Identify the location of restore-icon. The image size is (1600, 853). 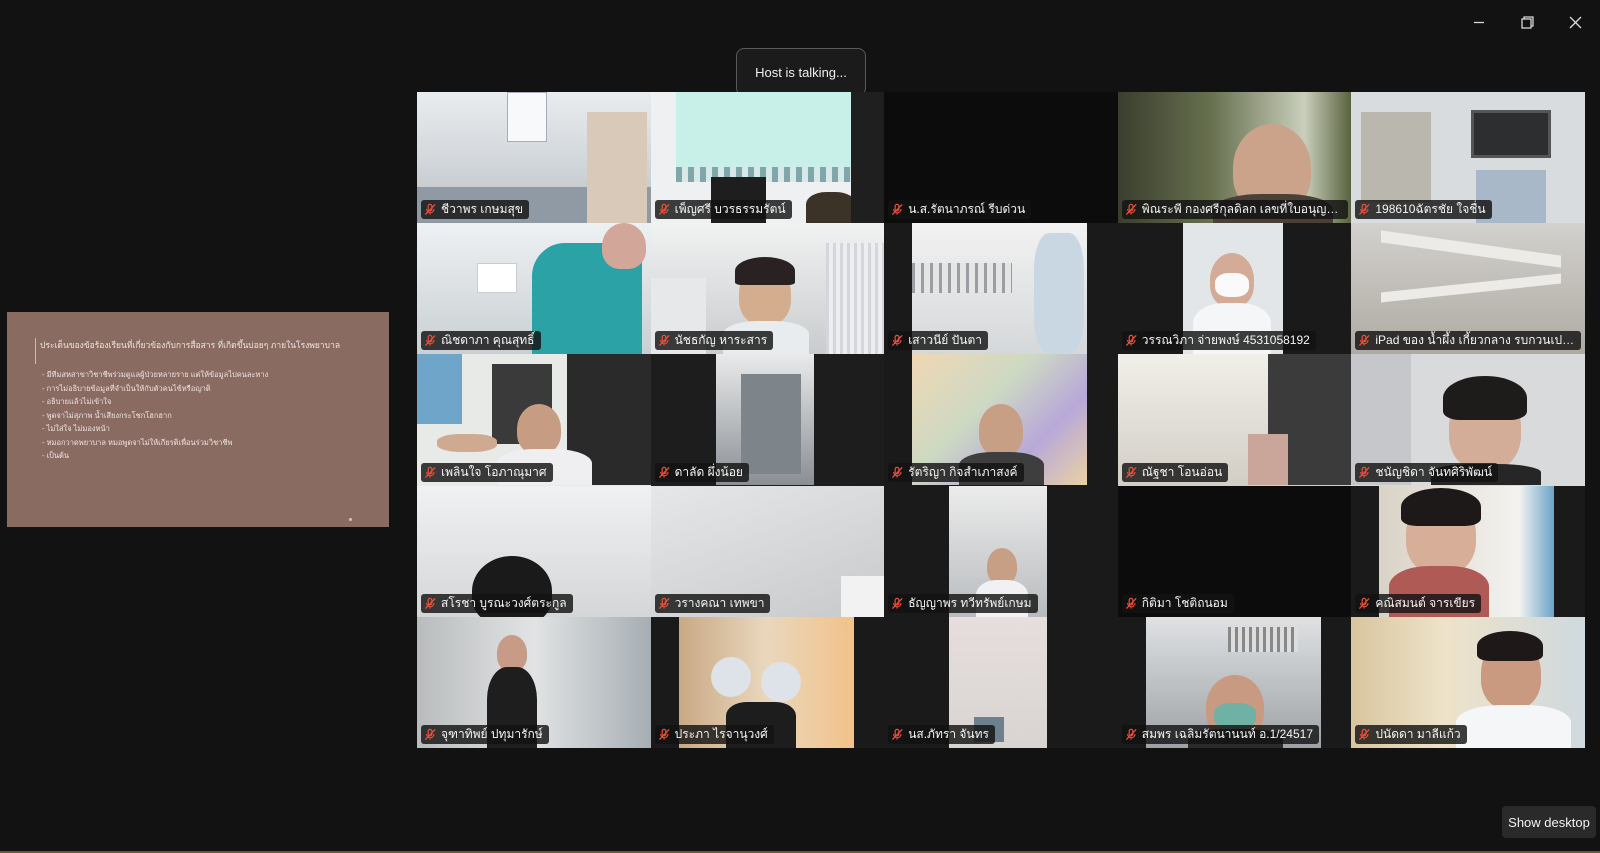
(1527, 22).